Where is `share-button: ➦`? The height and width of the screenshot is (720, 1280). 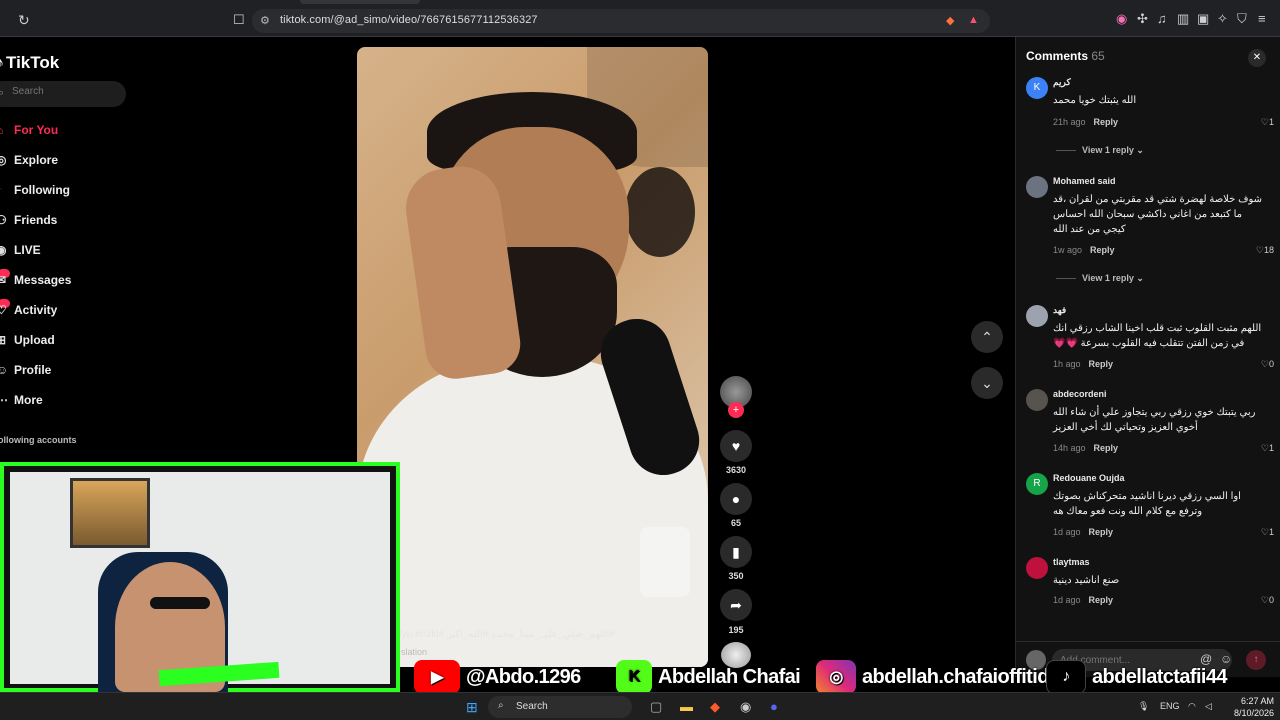 share-button: ➦ is located at coordinates (736, 605).